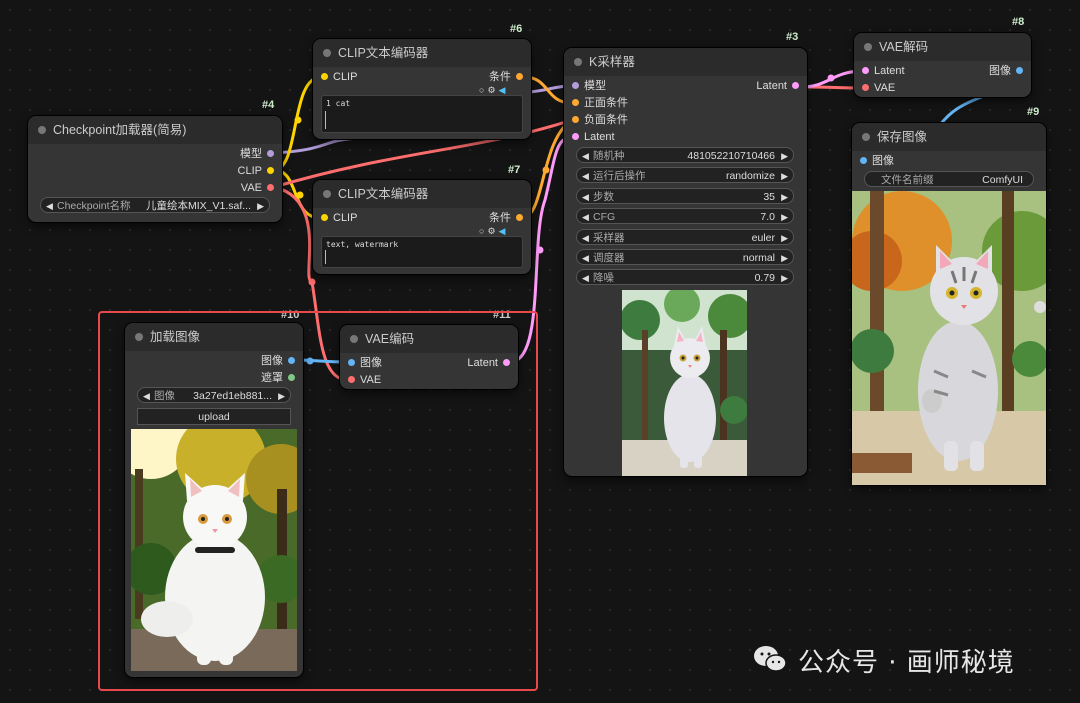  Describe the element at coordinates (685, 237) in the screenshot. I see `sampler-widget: ◀ 采样器 euler ▶` at that location.